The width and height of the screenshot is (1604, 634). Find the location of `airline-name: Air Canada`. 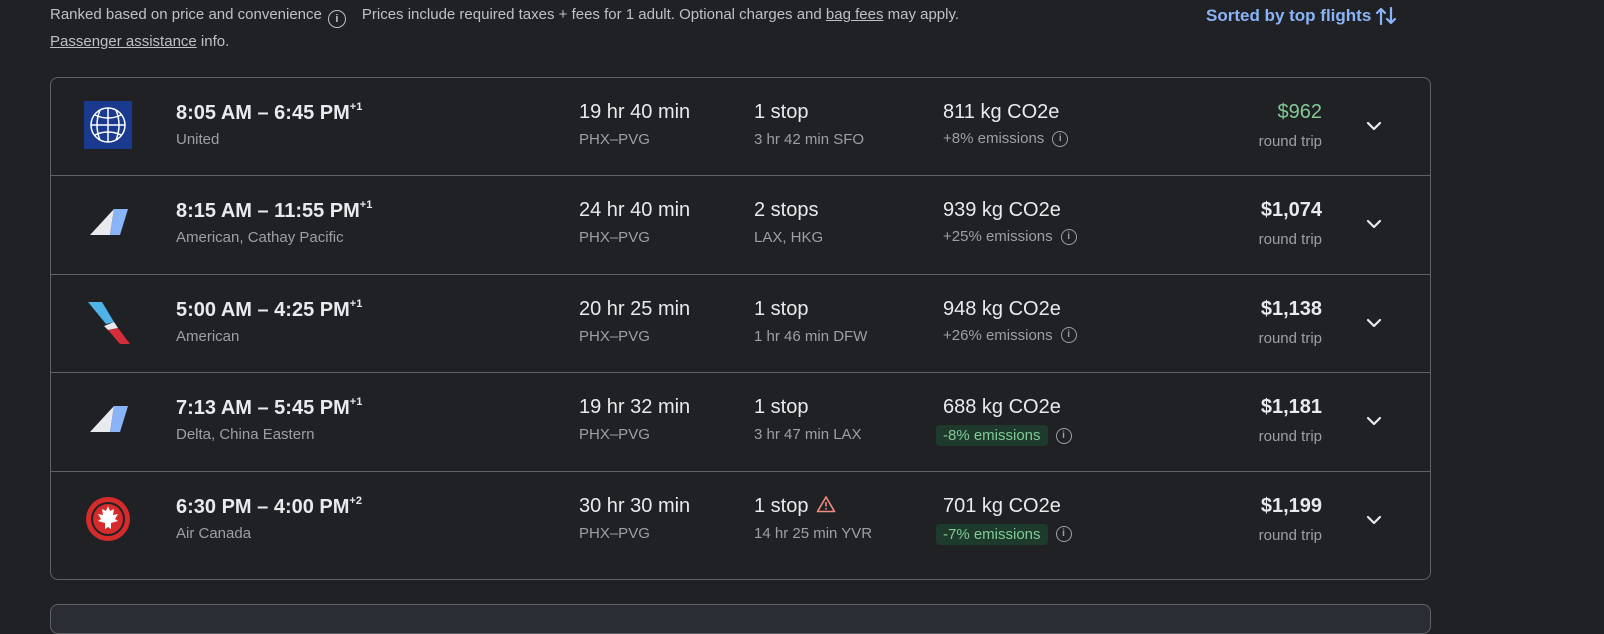

airline-name: Air Canada is located at coordinates (214, 533).